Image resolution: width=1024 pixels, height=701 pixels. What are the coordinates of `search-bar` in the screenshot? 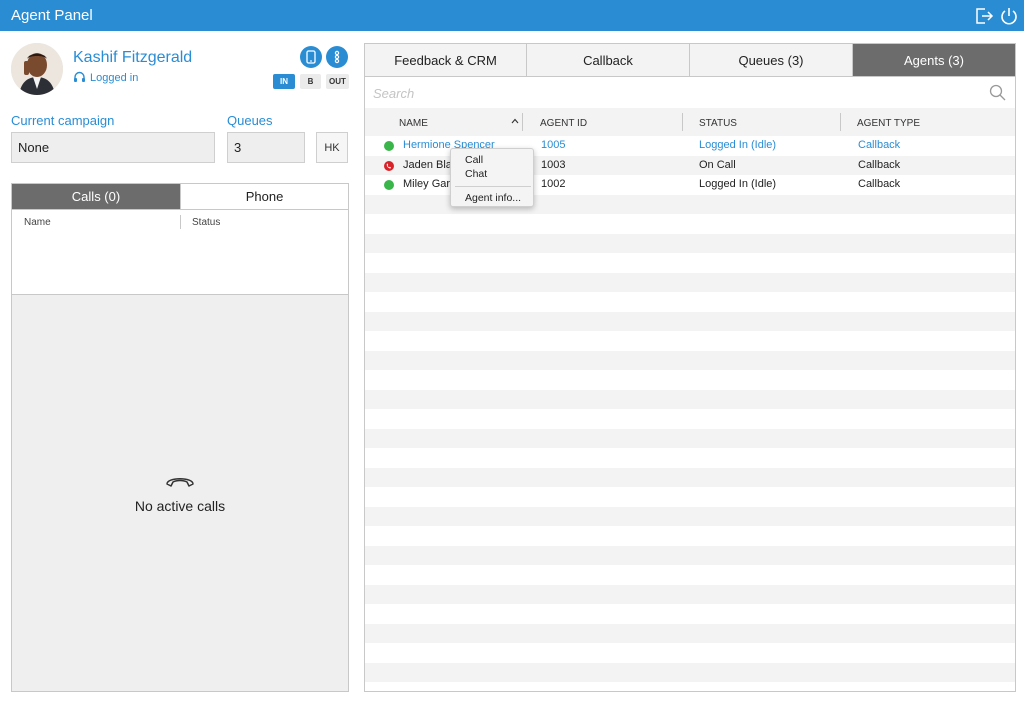 It's located at (690, 92).